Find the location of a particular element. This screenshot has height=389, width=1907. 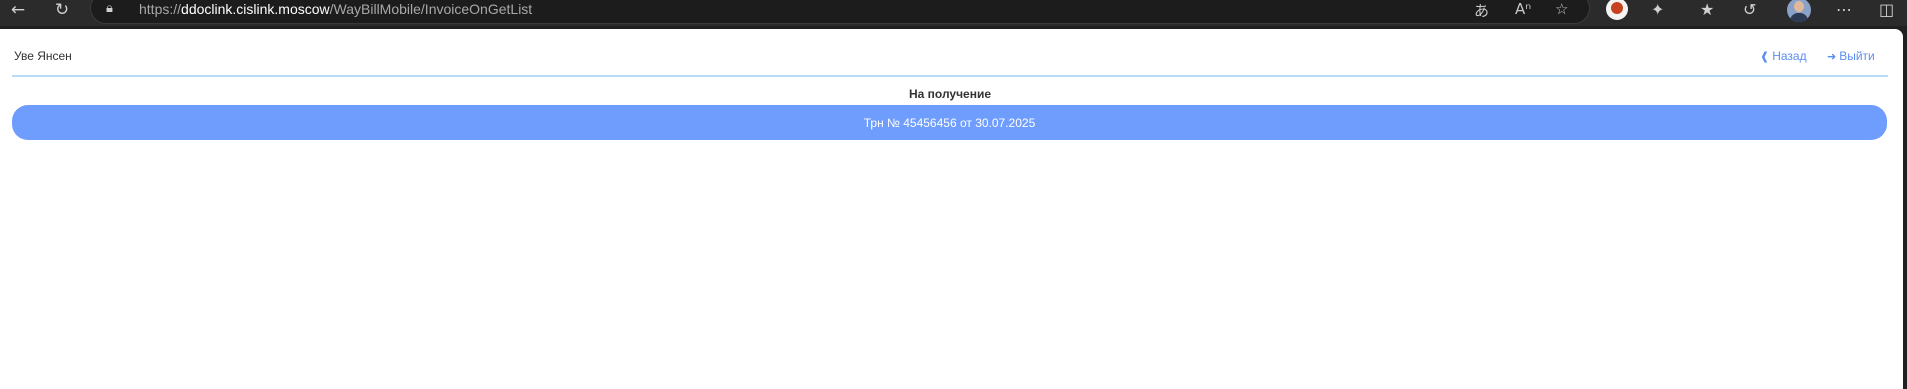

section-title: На получение is located at coordinates (950, 94).